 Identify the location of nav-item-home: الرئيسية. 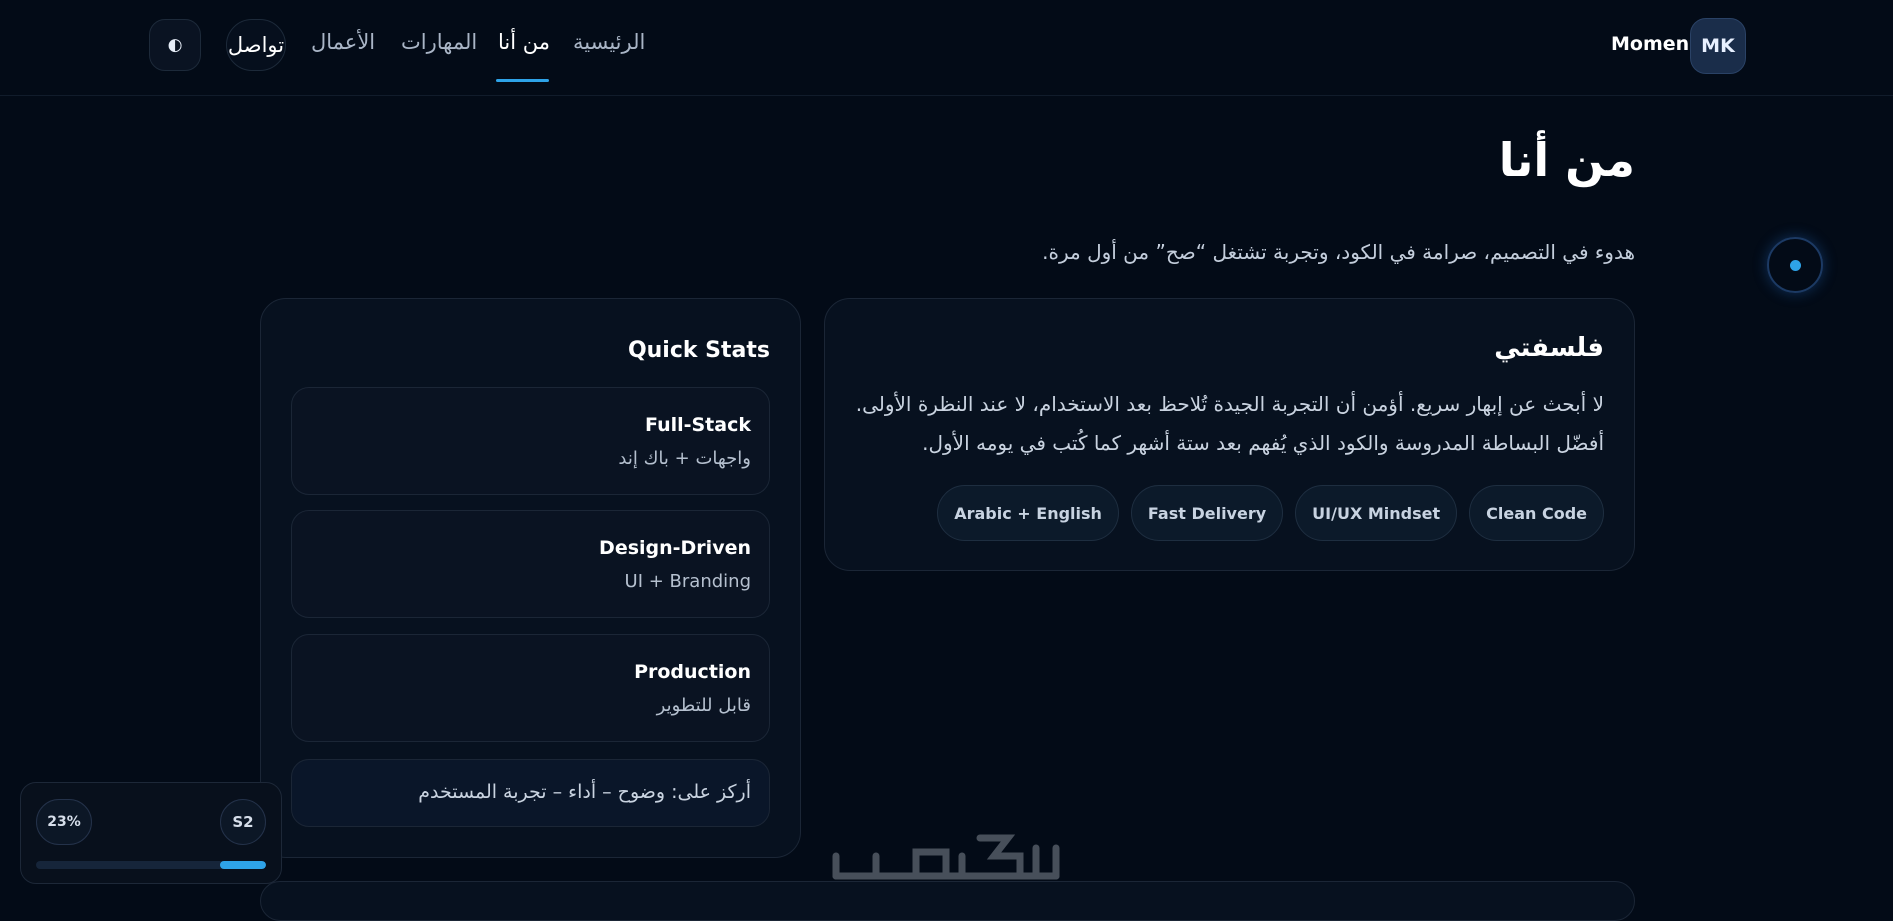
(609, 42).